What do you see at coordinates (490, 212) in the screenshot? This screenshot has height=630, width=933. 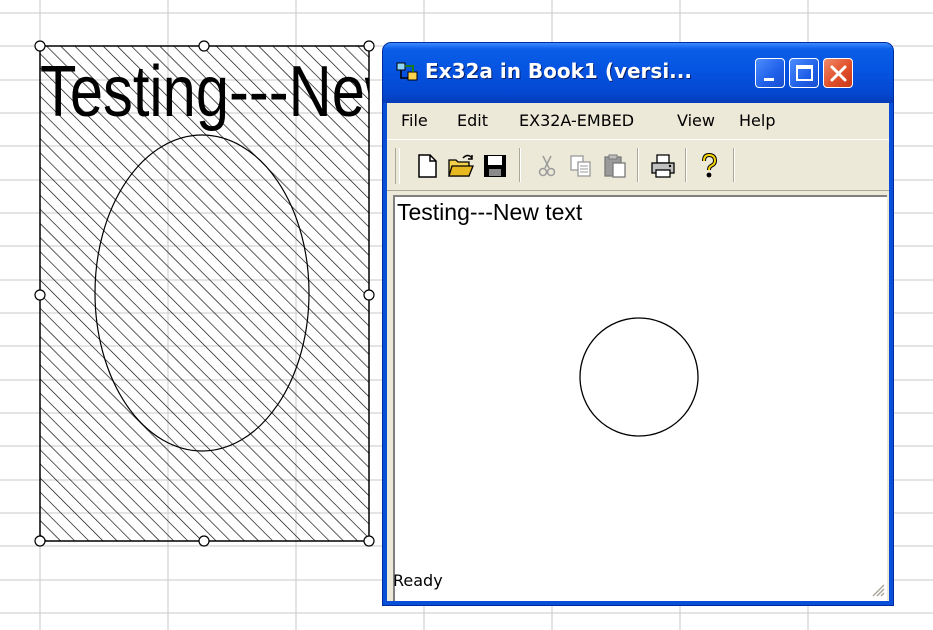 I see `document-text: Testing---New text` at bounding box center [490, 212].